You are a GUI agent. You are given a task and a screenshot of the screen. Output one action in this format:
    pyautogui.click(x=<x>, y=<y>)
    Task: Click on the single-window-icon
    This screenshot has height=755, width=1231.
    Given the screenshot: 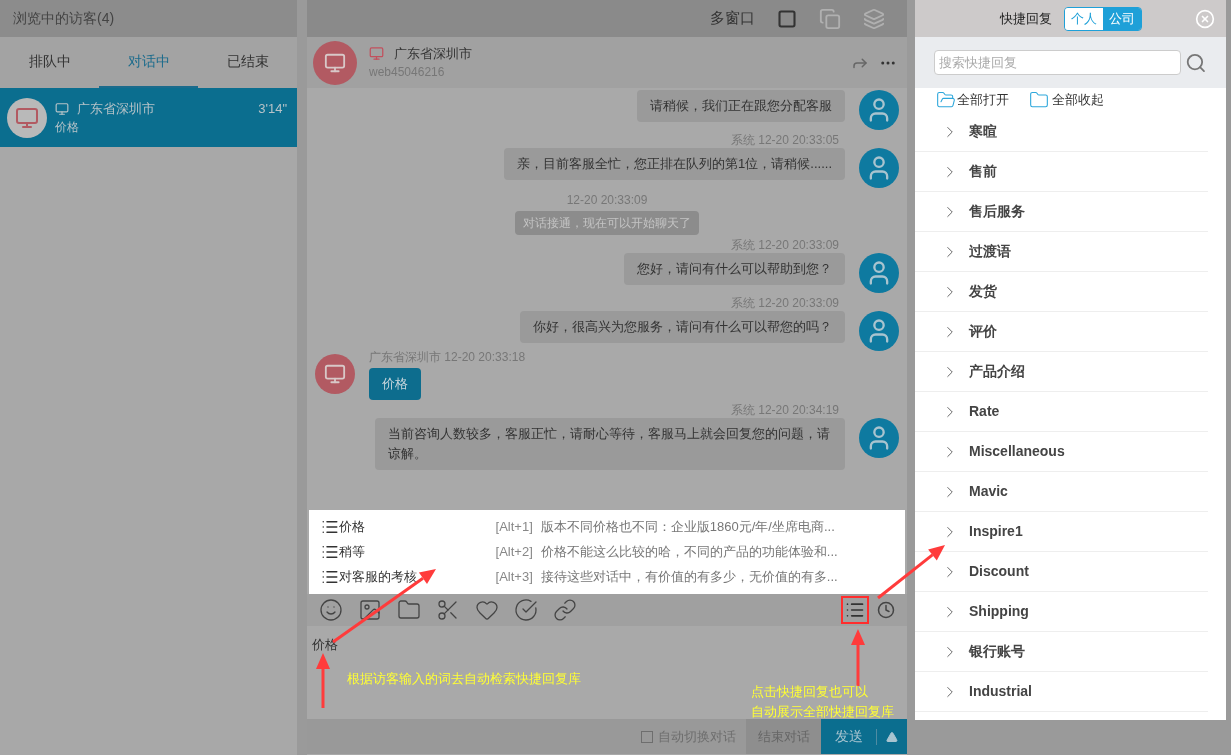 What is the action you would take?
    pyautogui.click(x=787, y=18)
    